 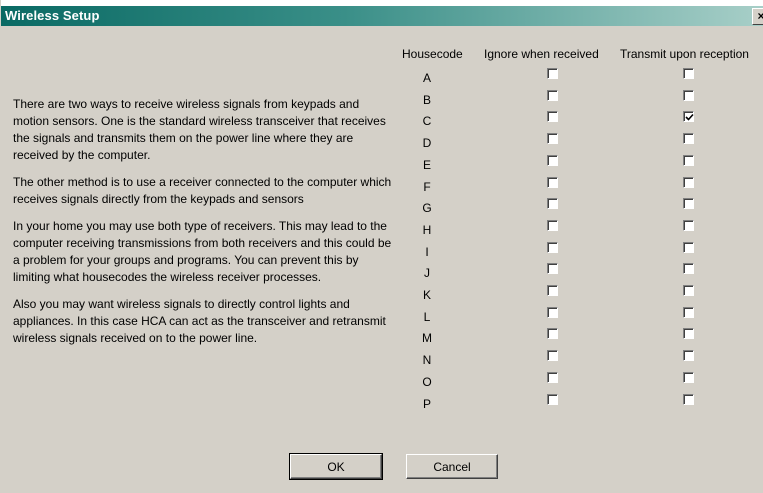 I want to click on ignore-checkbox-o, so click(x=552, y=377).